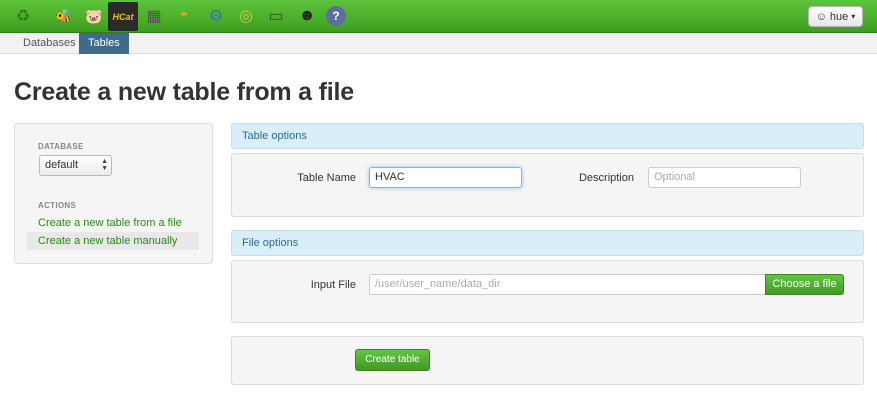 The image size is (877, 418). Describe the element at coordinates (276, 16) in the screenshot. I see `shell-icon: ▭` at that location.